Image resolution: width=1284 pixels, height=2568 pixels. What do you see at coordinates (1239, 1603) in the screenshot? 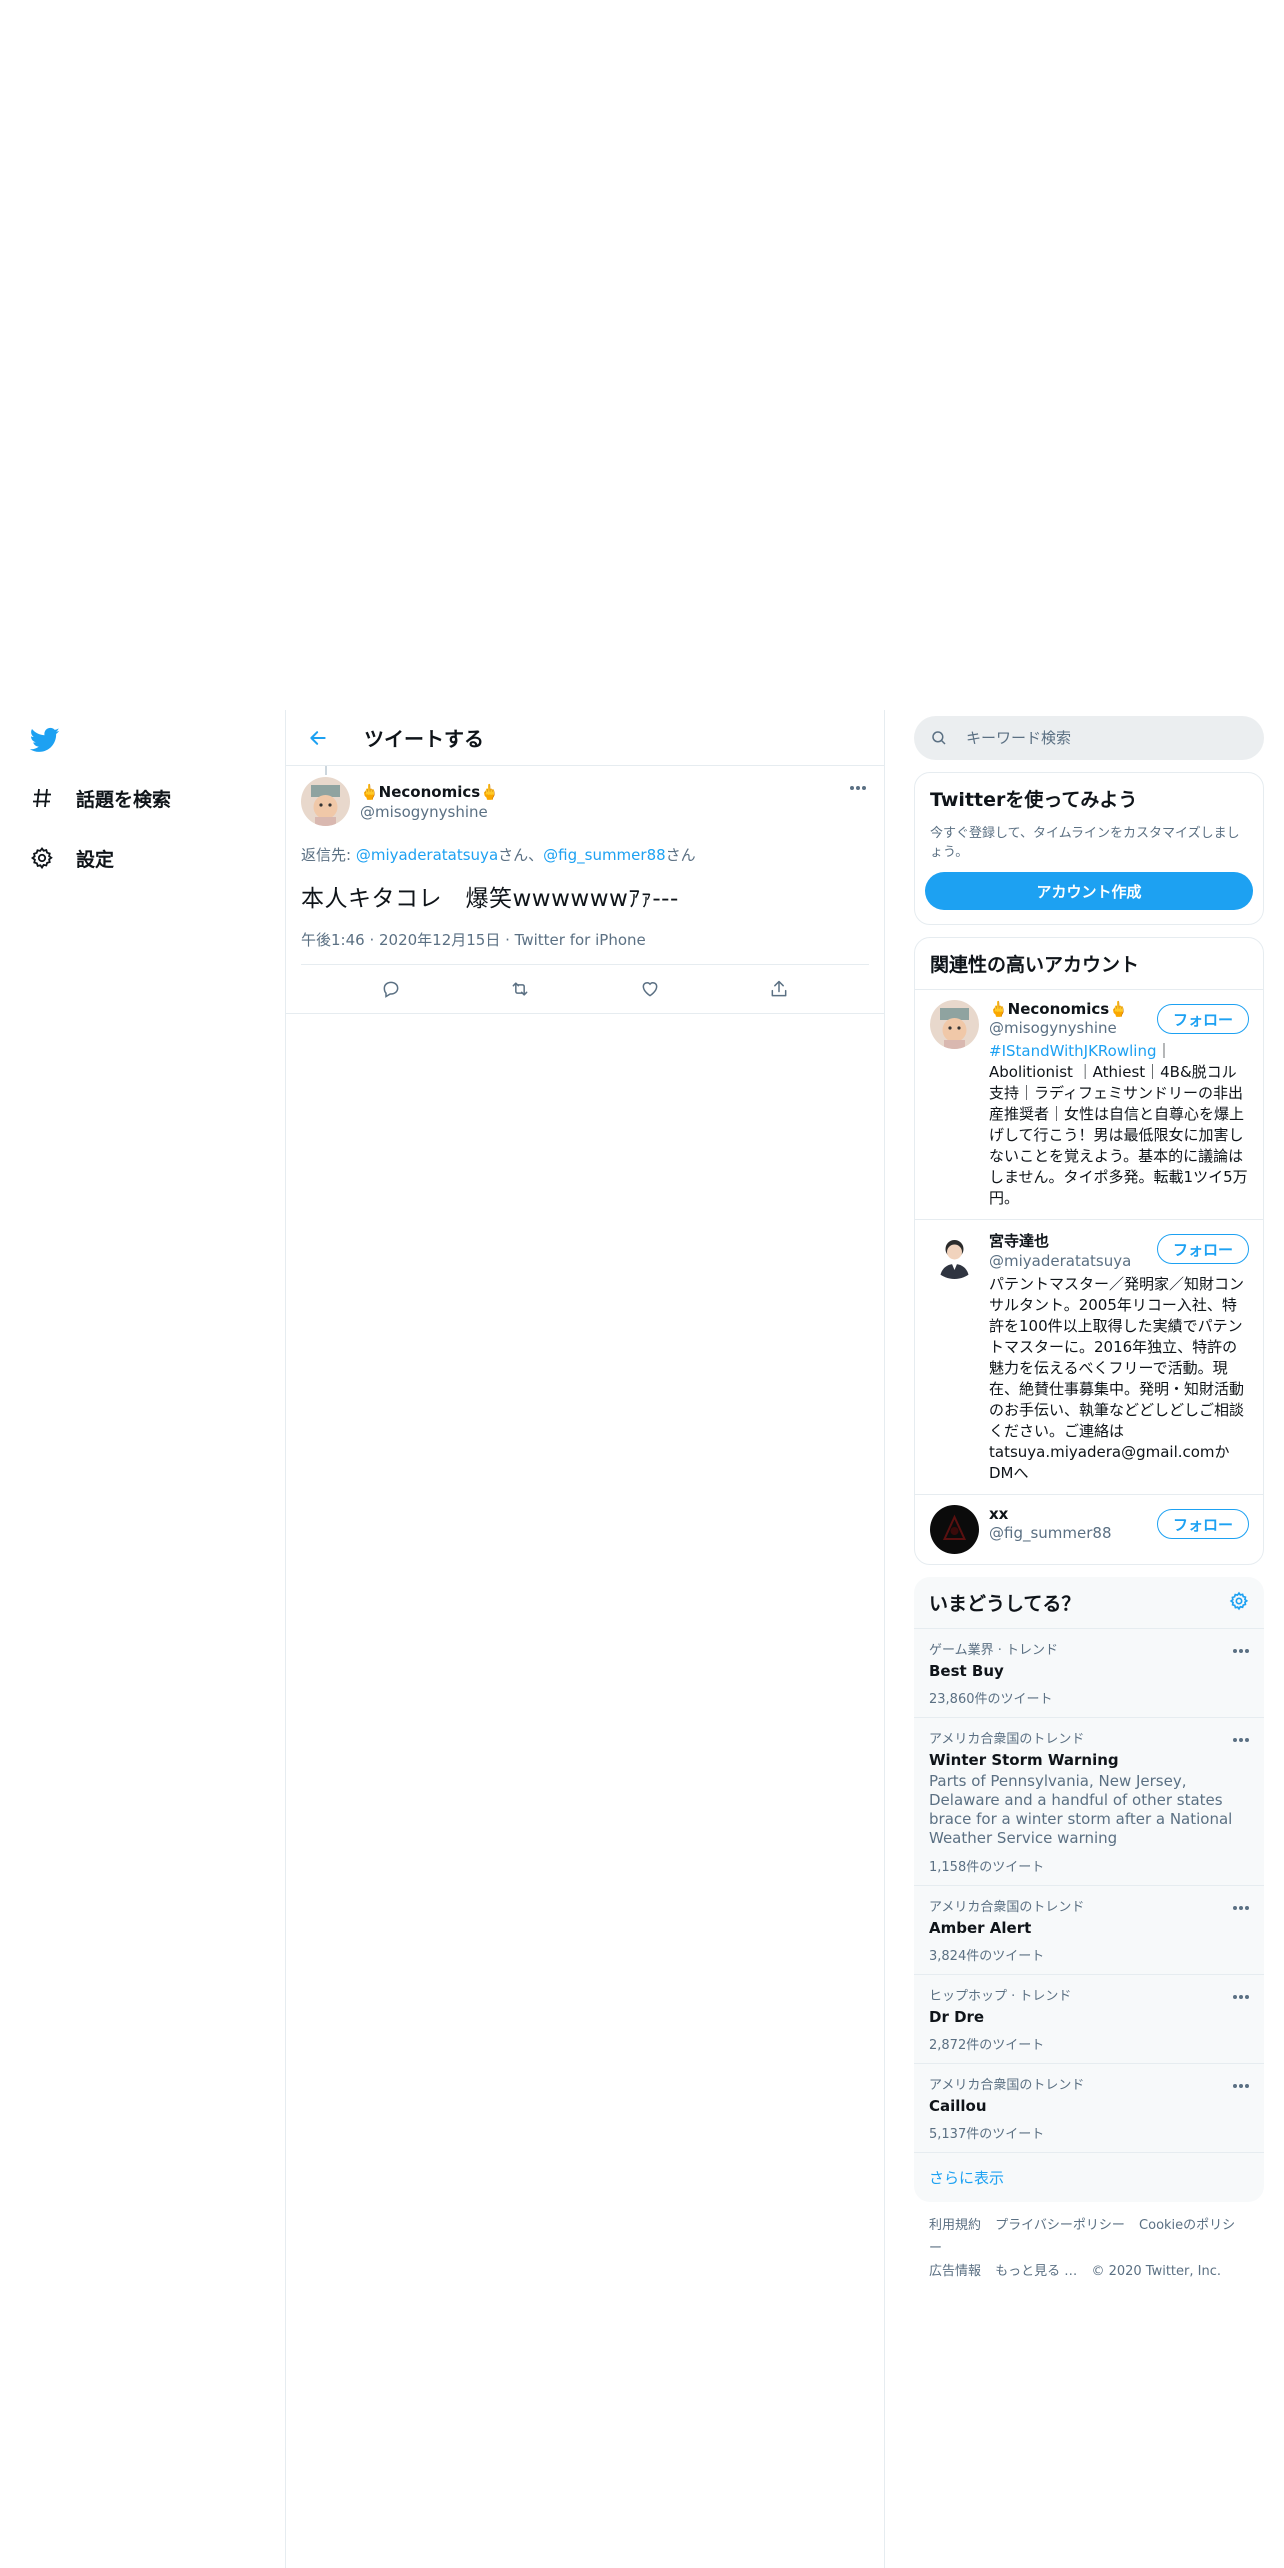
I see `settings-gear-icon` at bounding box center [1239, 1603].